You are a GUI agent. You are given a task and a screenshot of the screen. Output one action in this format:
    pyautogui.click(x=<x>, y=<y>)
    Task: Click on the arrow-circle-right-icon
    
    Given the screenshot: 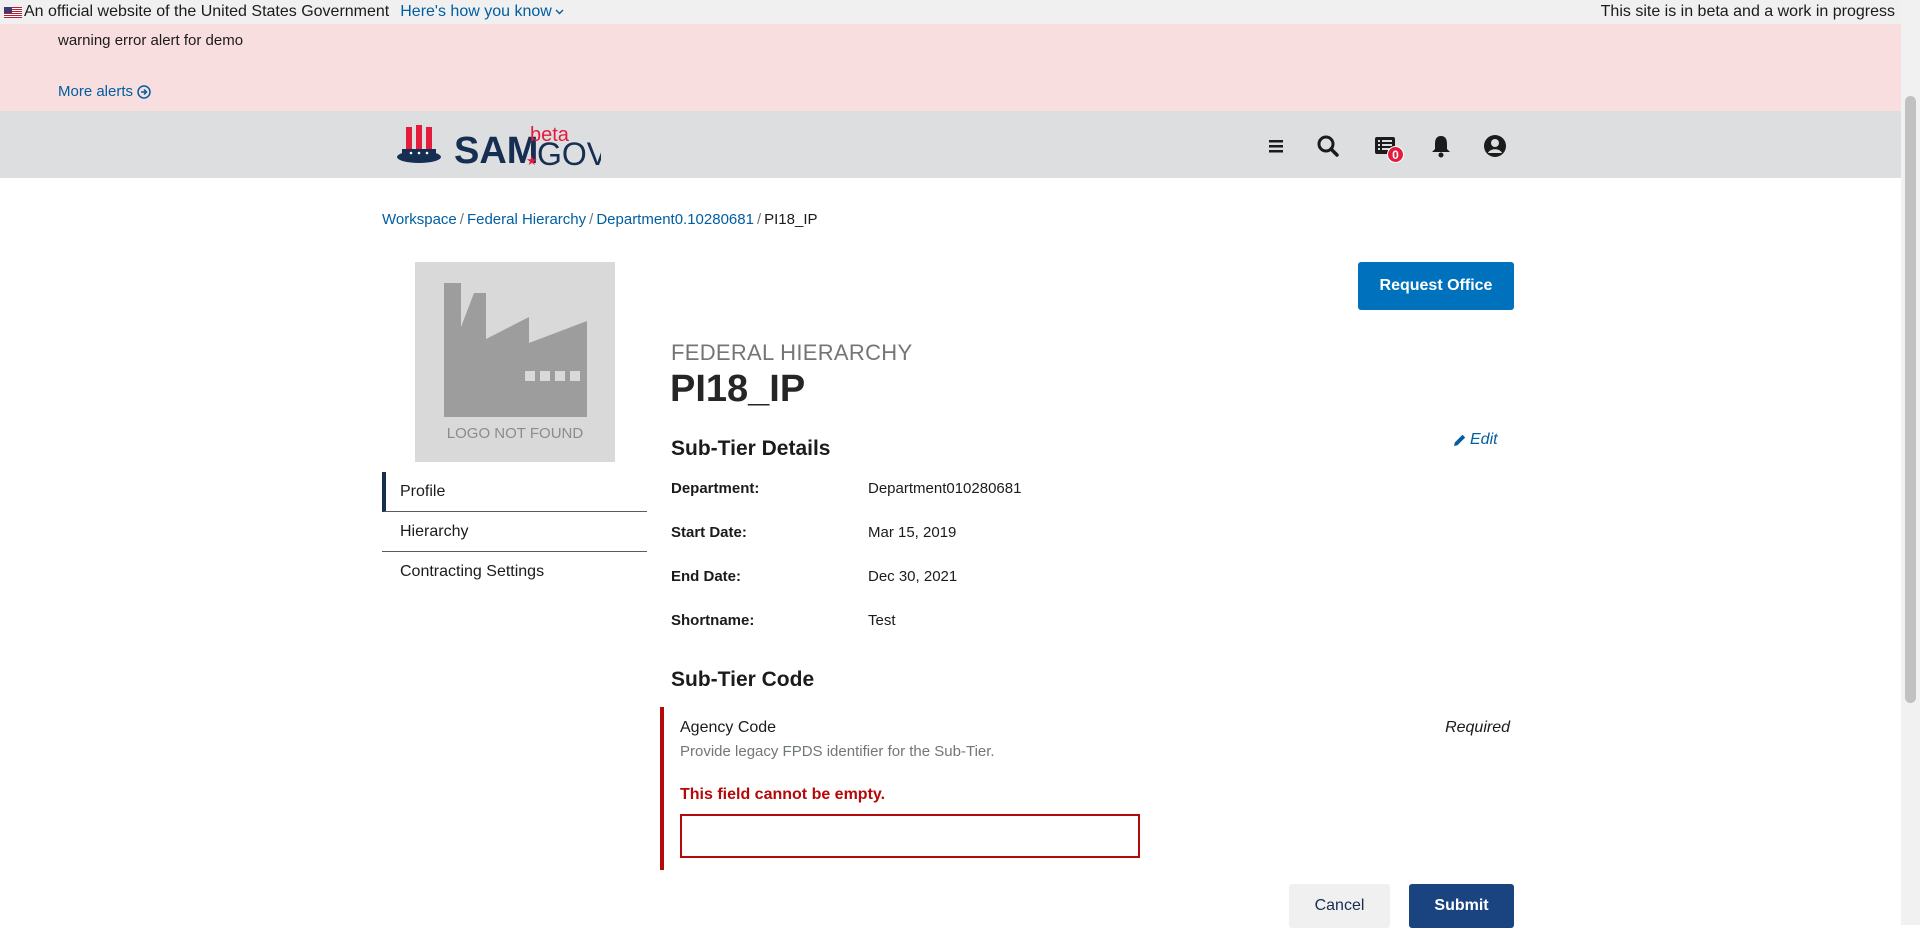 What is the action you would take?
    pyautogui.click(x=144, y=91)
    